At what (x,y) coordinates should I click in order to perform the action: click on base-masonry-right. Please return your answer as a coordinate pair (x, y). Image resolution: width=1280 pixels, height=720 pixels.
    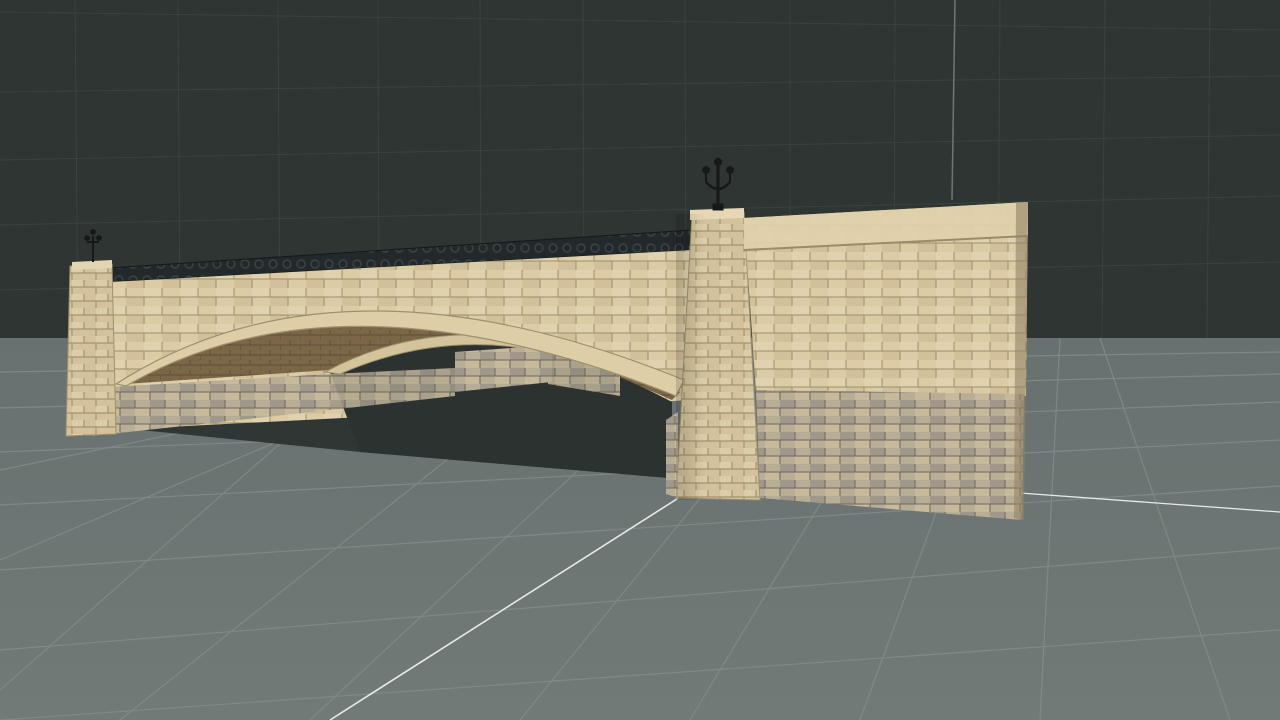
    Looking at the image, I should click on (890, 455).